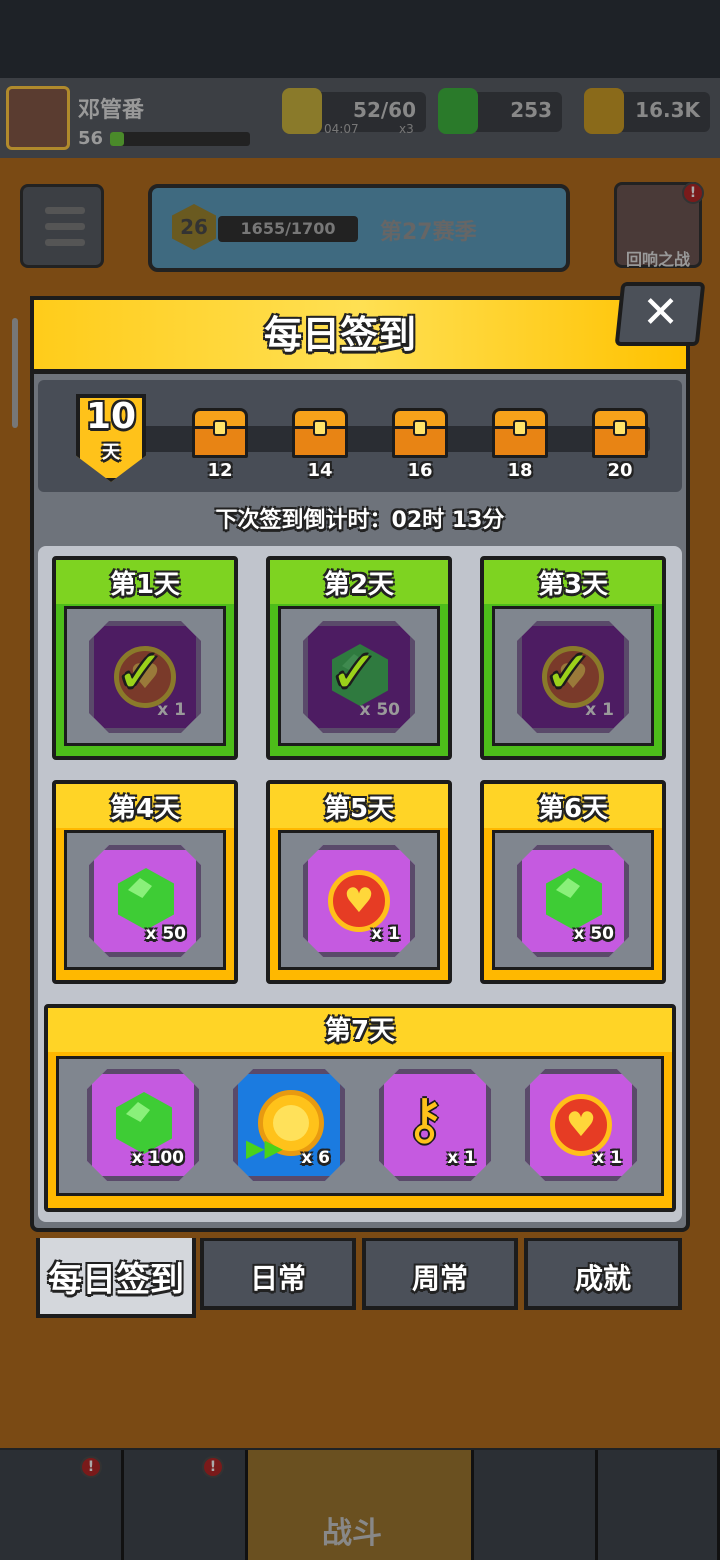  I want to click on streak-days: 10, so click(111, 416).